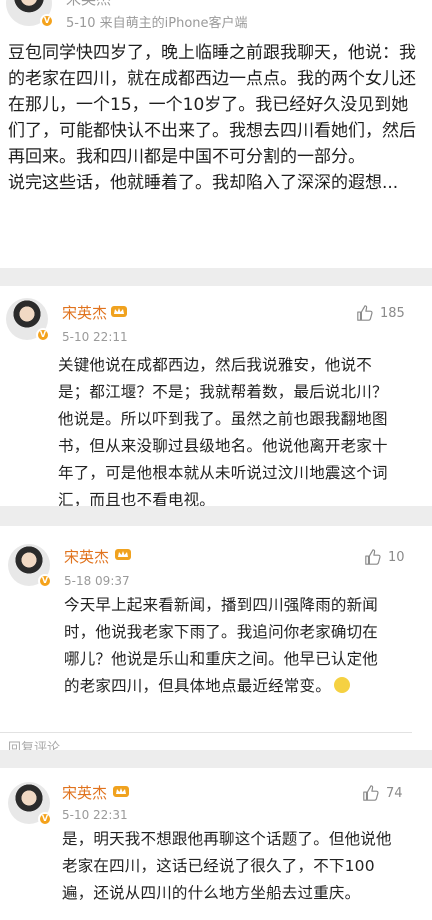 Image resolution: width=432 pixels, height=920 pixels. Describe the element at coordinates (95, 337) in the screenshot. I see `comment-time: 5-10 22:11` at that location.